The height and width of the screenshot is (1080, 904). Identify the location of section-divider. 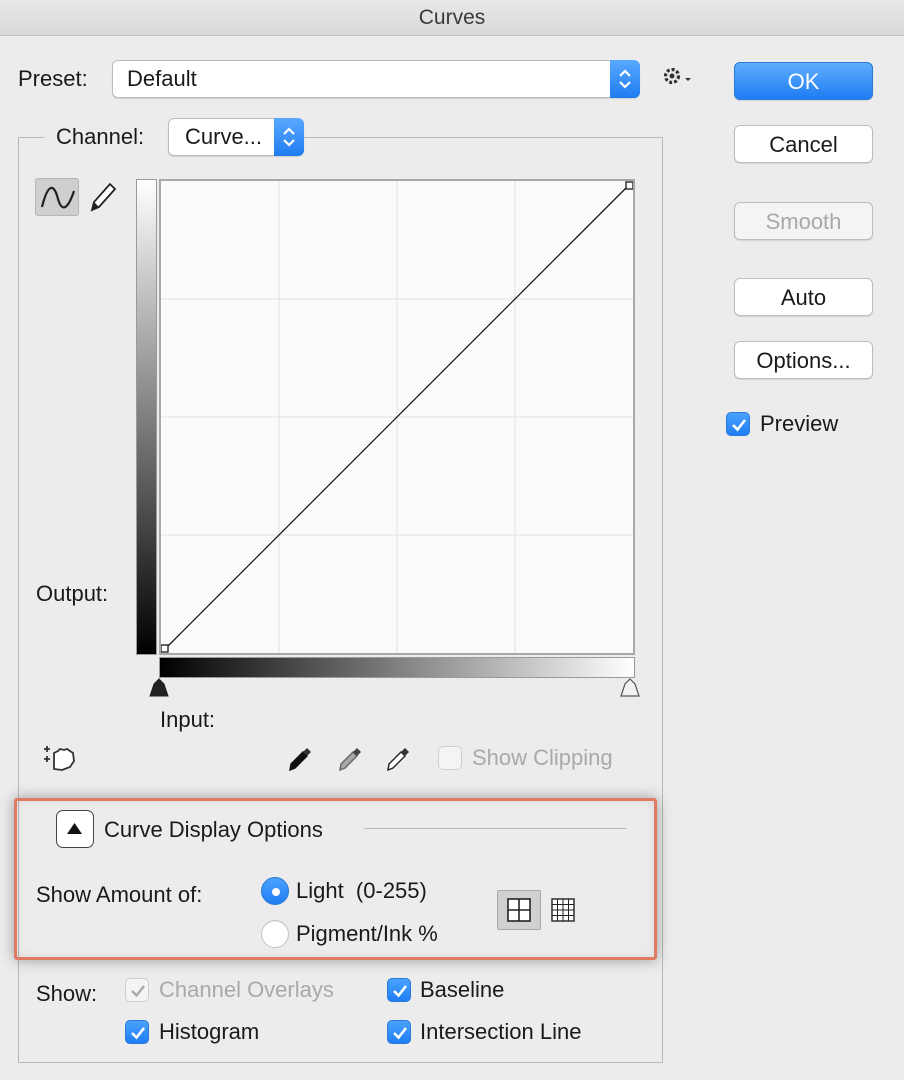
(495, 828).